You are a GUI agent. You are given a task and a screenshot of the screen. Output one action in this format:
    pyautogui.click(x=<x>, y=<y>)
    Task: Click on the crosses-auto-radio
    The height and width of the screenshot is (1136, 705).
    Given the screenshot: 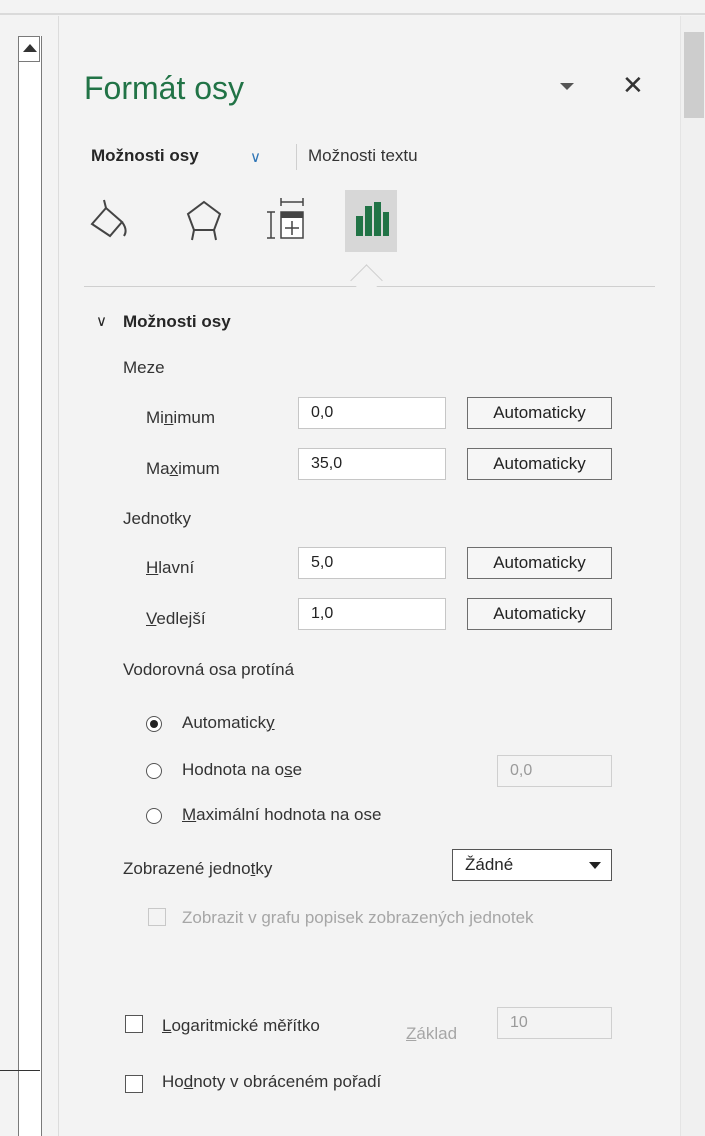 What is the action you would take?
    pyautogui.click(x=154, y=724)
    